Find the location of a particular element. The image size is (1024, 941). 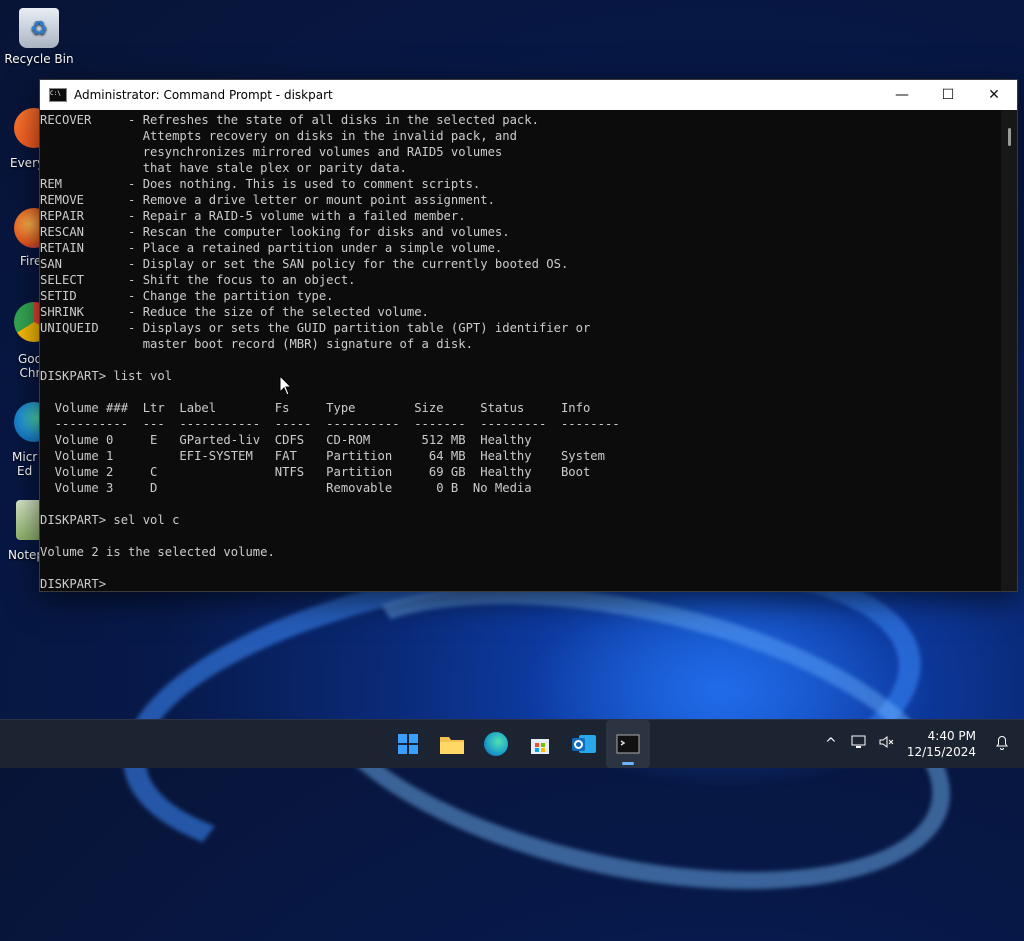

console-line: DISKPART> list vol is located at coordinates (106, 376).